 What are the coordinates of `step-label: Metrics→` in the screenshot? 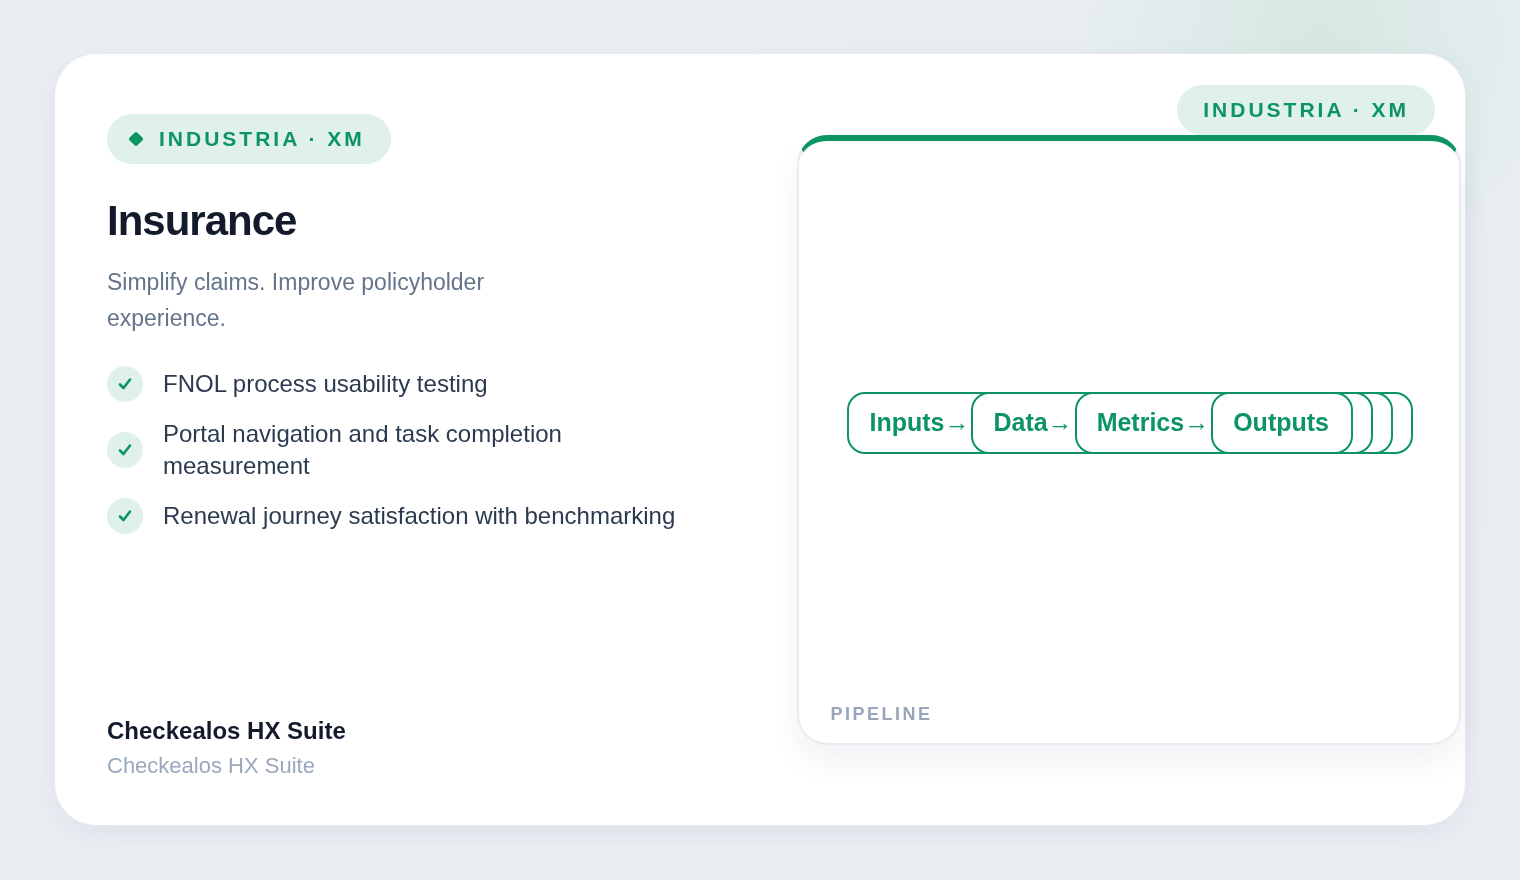 It's located at (1153, 422).